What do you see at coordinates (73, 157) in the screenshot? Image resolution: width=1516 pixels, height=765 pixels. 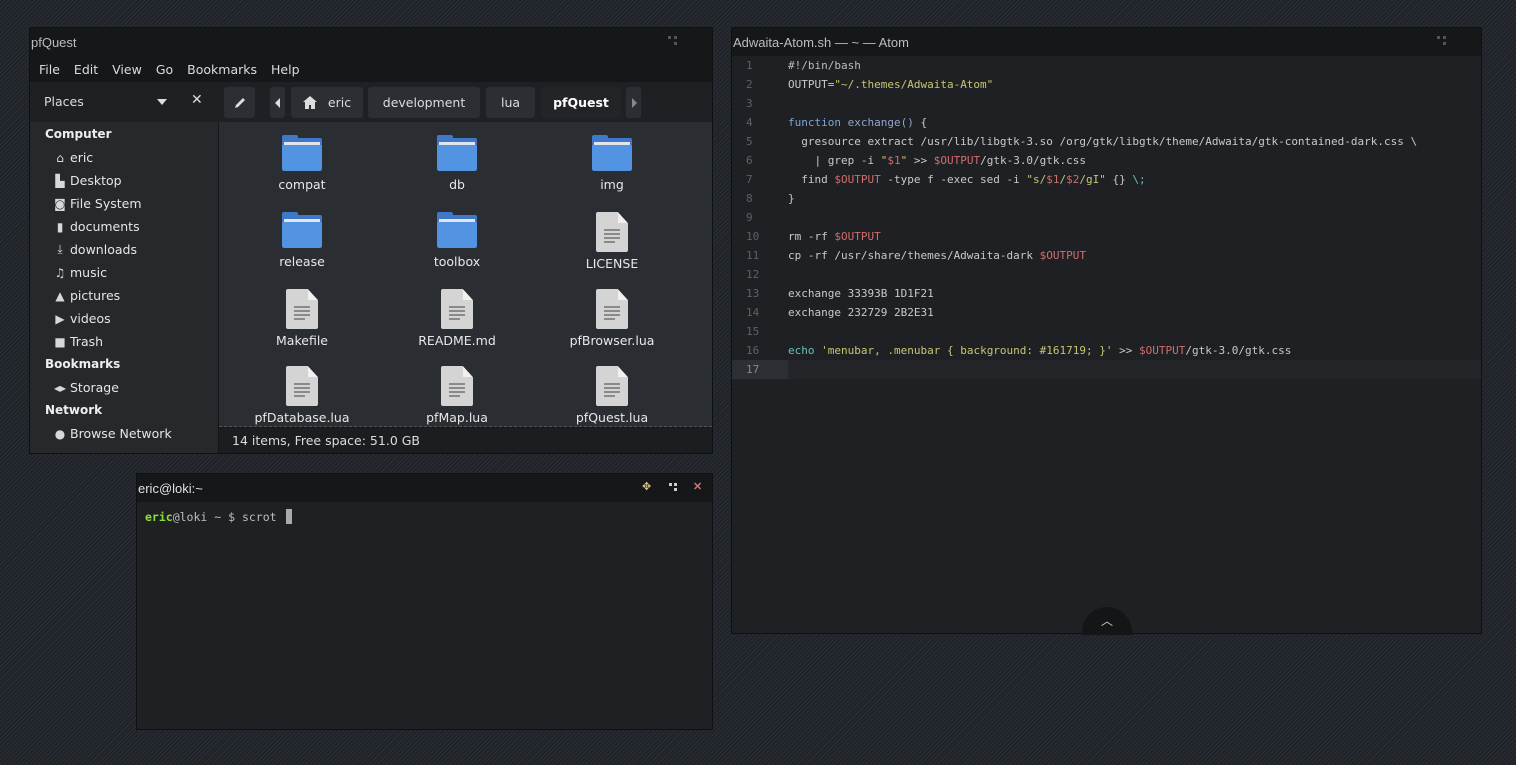 I see `sidebar-item-eric: ⌂ eric` at bounding box center [73, 157].